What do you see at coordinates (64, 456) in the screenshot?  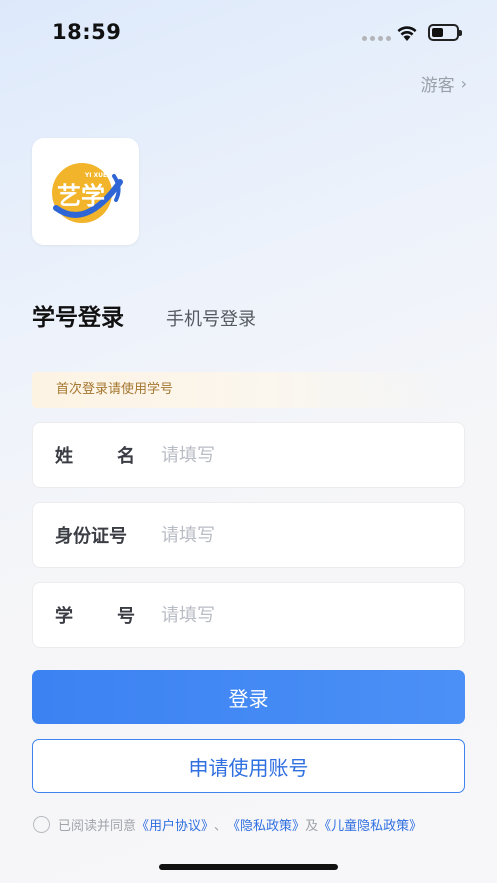 I see `name-label-char-1: 姓` at bounding box center [64, 456].